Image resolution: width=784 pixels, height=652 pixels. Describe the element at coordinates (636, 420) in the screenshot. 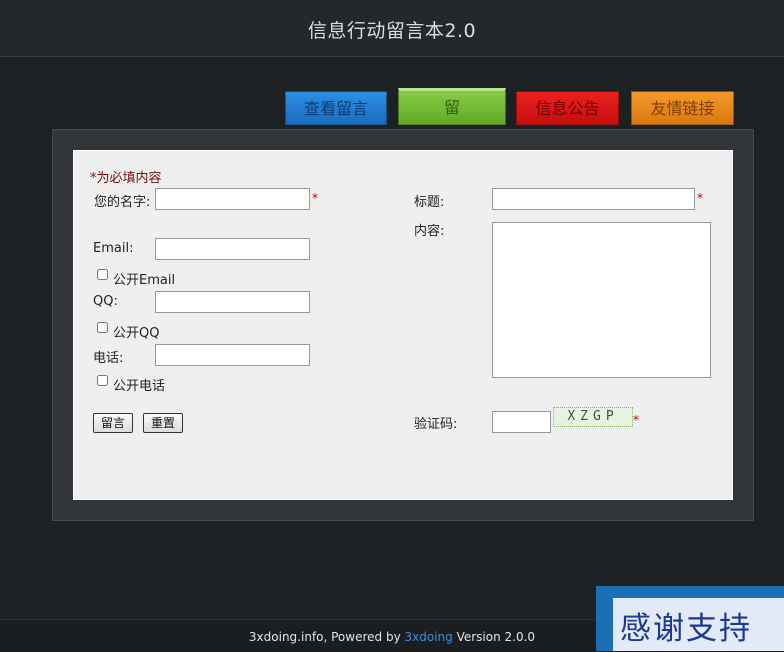

I see `captcha-required-mark: *` at that location.